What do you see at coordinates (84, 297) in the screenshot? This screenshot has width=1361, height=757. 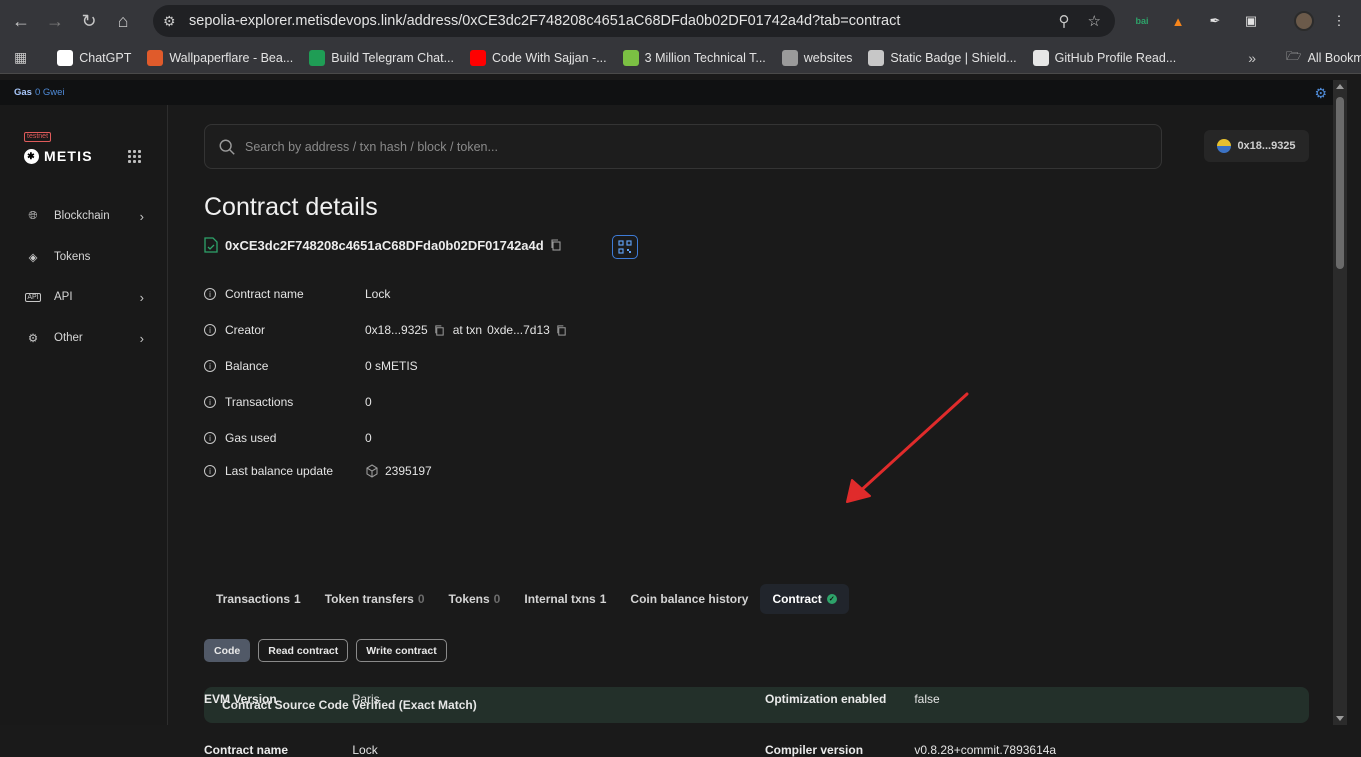 I see `sidebar-item-api: API API ›` at bounding box center [84, 297].